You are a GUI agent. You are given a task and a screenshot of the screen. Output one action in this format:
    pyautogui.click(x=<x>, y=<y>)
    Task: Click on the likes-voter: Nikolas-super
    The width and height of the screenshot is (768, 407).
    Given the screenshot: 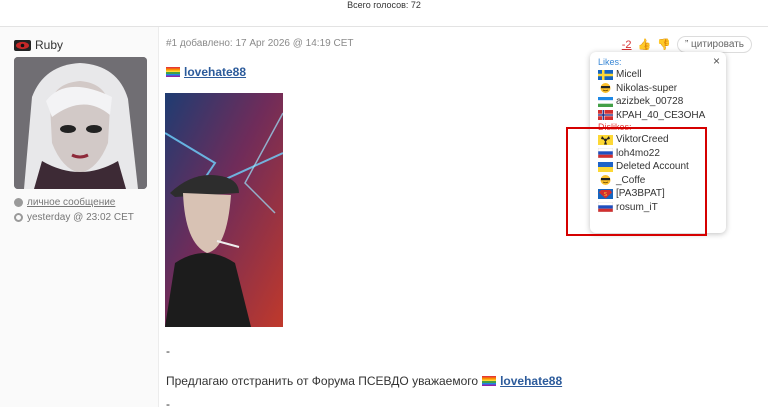 What is the action you would take?
    pyautogui.click(x=658, y=89)
    